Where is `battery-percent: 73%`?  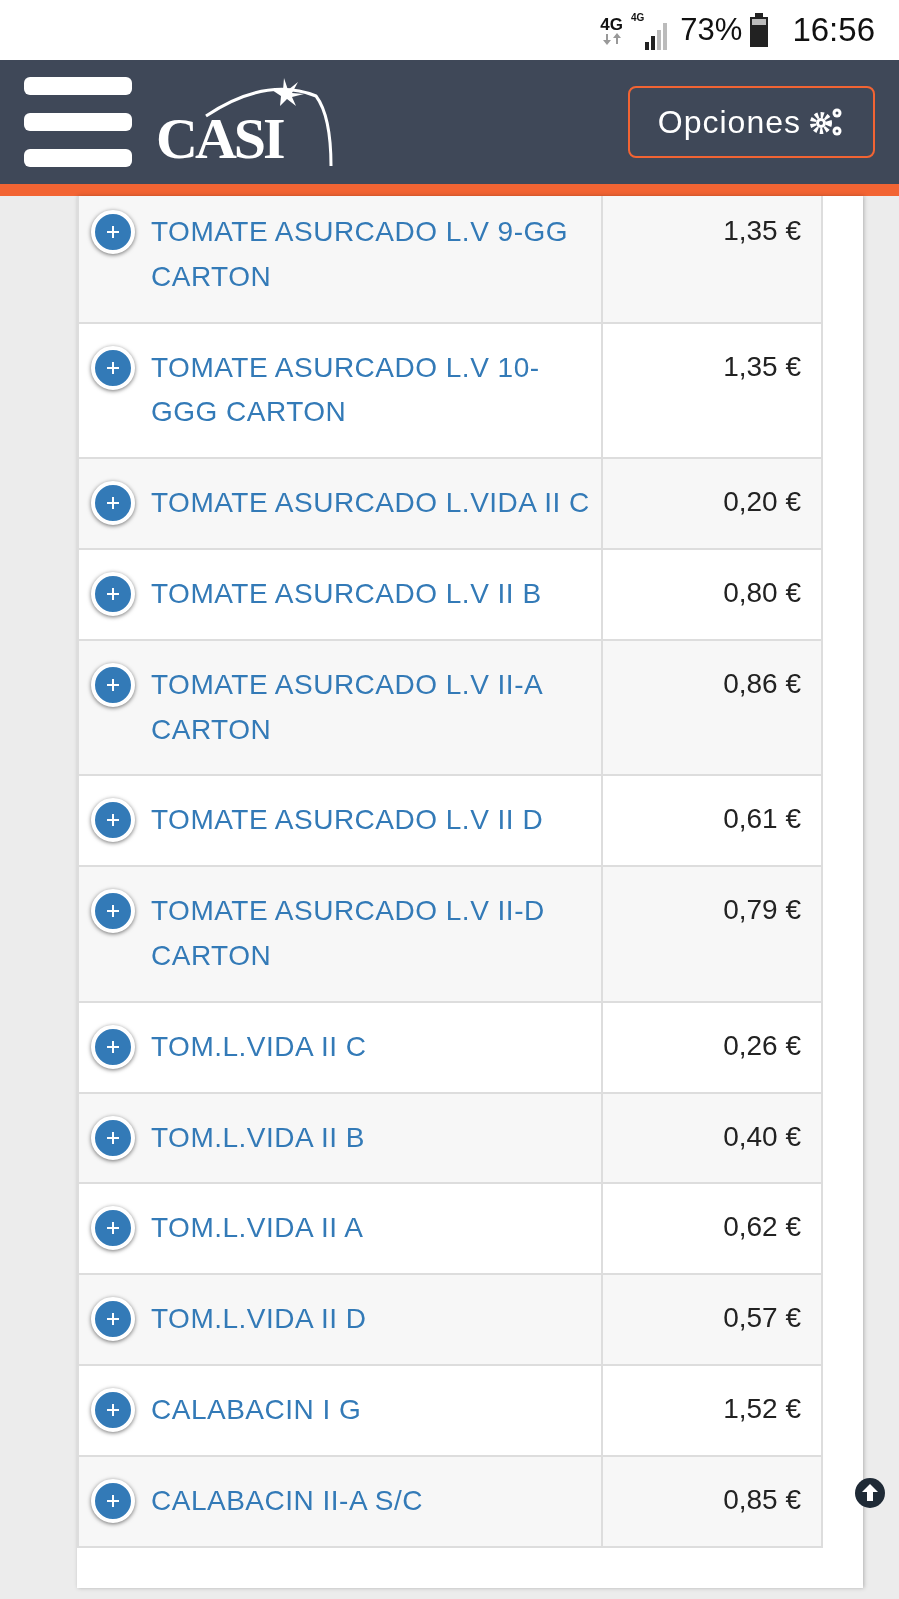 battery-percent: 73% is located at coordinates (711, 29).